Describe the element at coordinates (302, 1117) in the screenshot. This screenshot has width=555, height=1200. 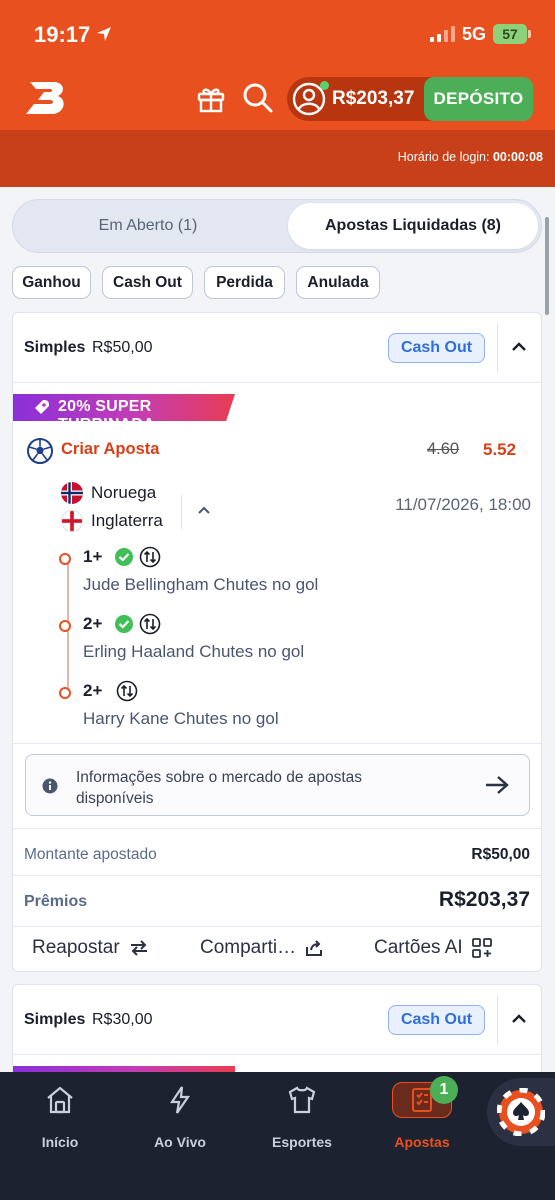
I see `nav-sports: Esportes` at that location.